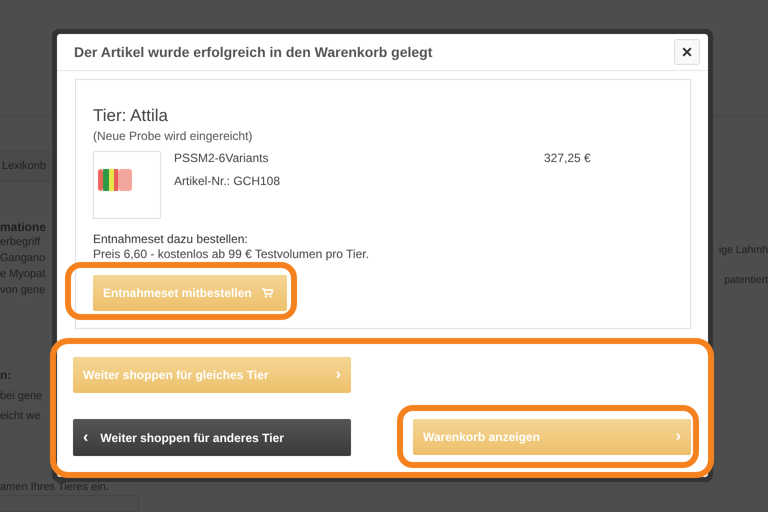 Image resolution: width=768 pixels, height=512 pixels. I want to click on navigation-button: Warenkorb anzeigen ›, so click(552, 437).